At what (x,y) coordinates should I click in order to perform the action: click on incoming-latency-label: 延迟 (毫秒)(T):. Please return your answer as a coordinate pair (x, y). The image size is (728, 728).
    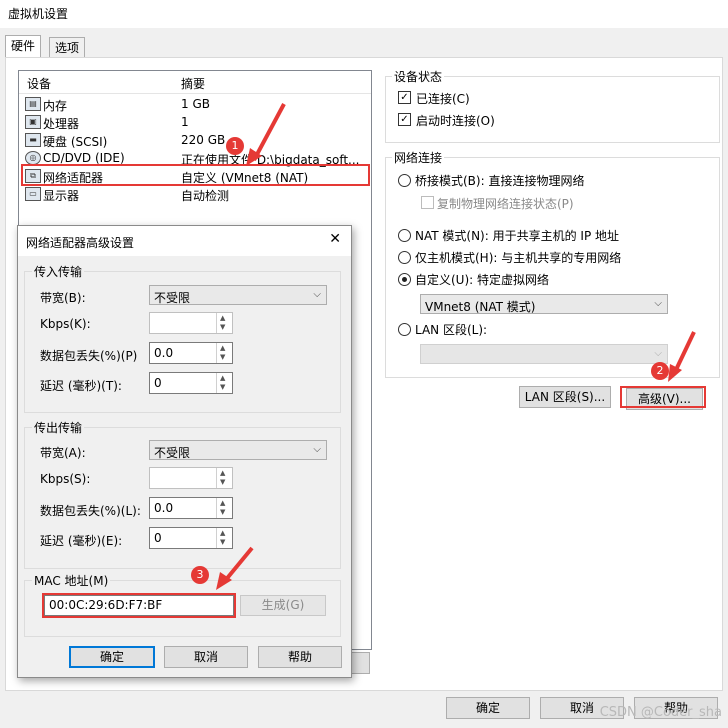
    Looking at the image, I should click on (81, 386).